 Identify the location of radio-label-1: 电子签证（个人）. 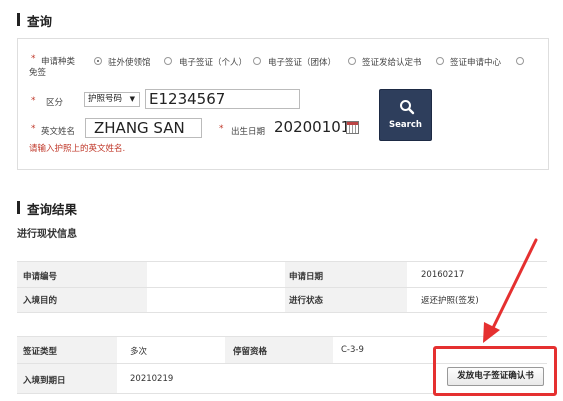
(213, 63).